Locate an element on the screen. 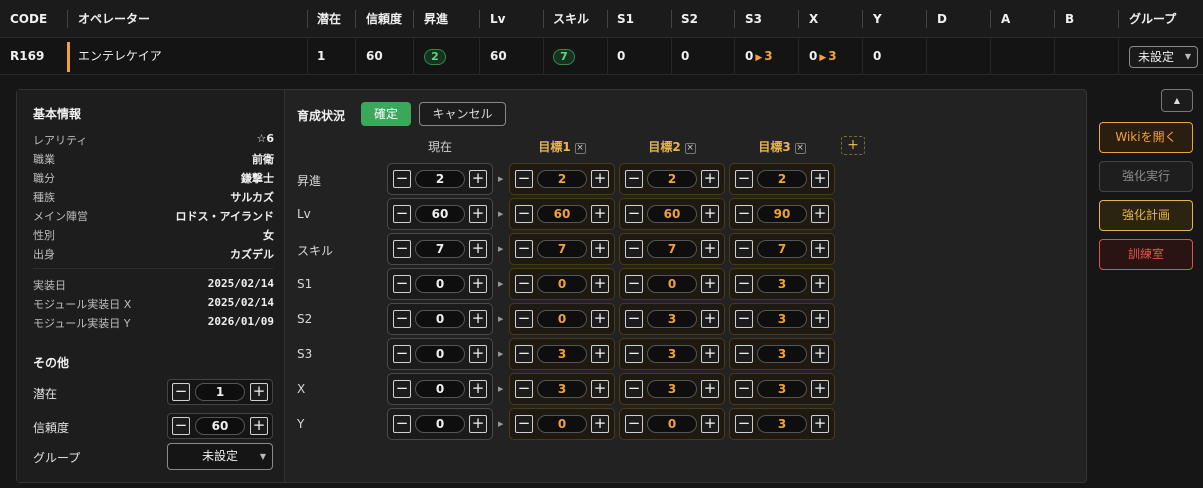 This screenshot has width=1203, height=488. current-value-input: 2 is located at coordinates (440, 179).